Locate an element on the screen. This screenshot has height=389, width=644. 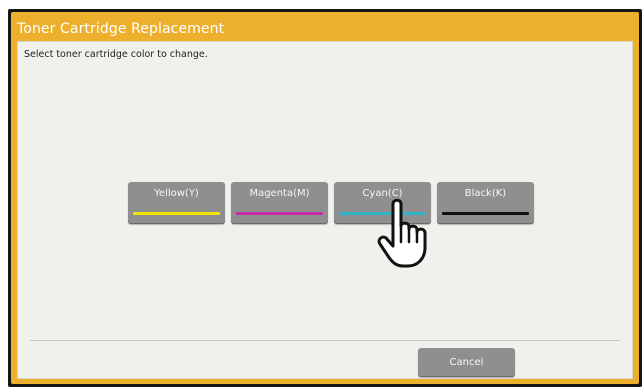
black-toner-label: Black(K) is located at coordinates (485, 193).